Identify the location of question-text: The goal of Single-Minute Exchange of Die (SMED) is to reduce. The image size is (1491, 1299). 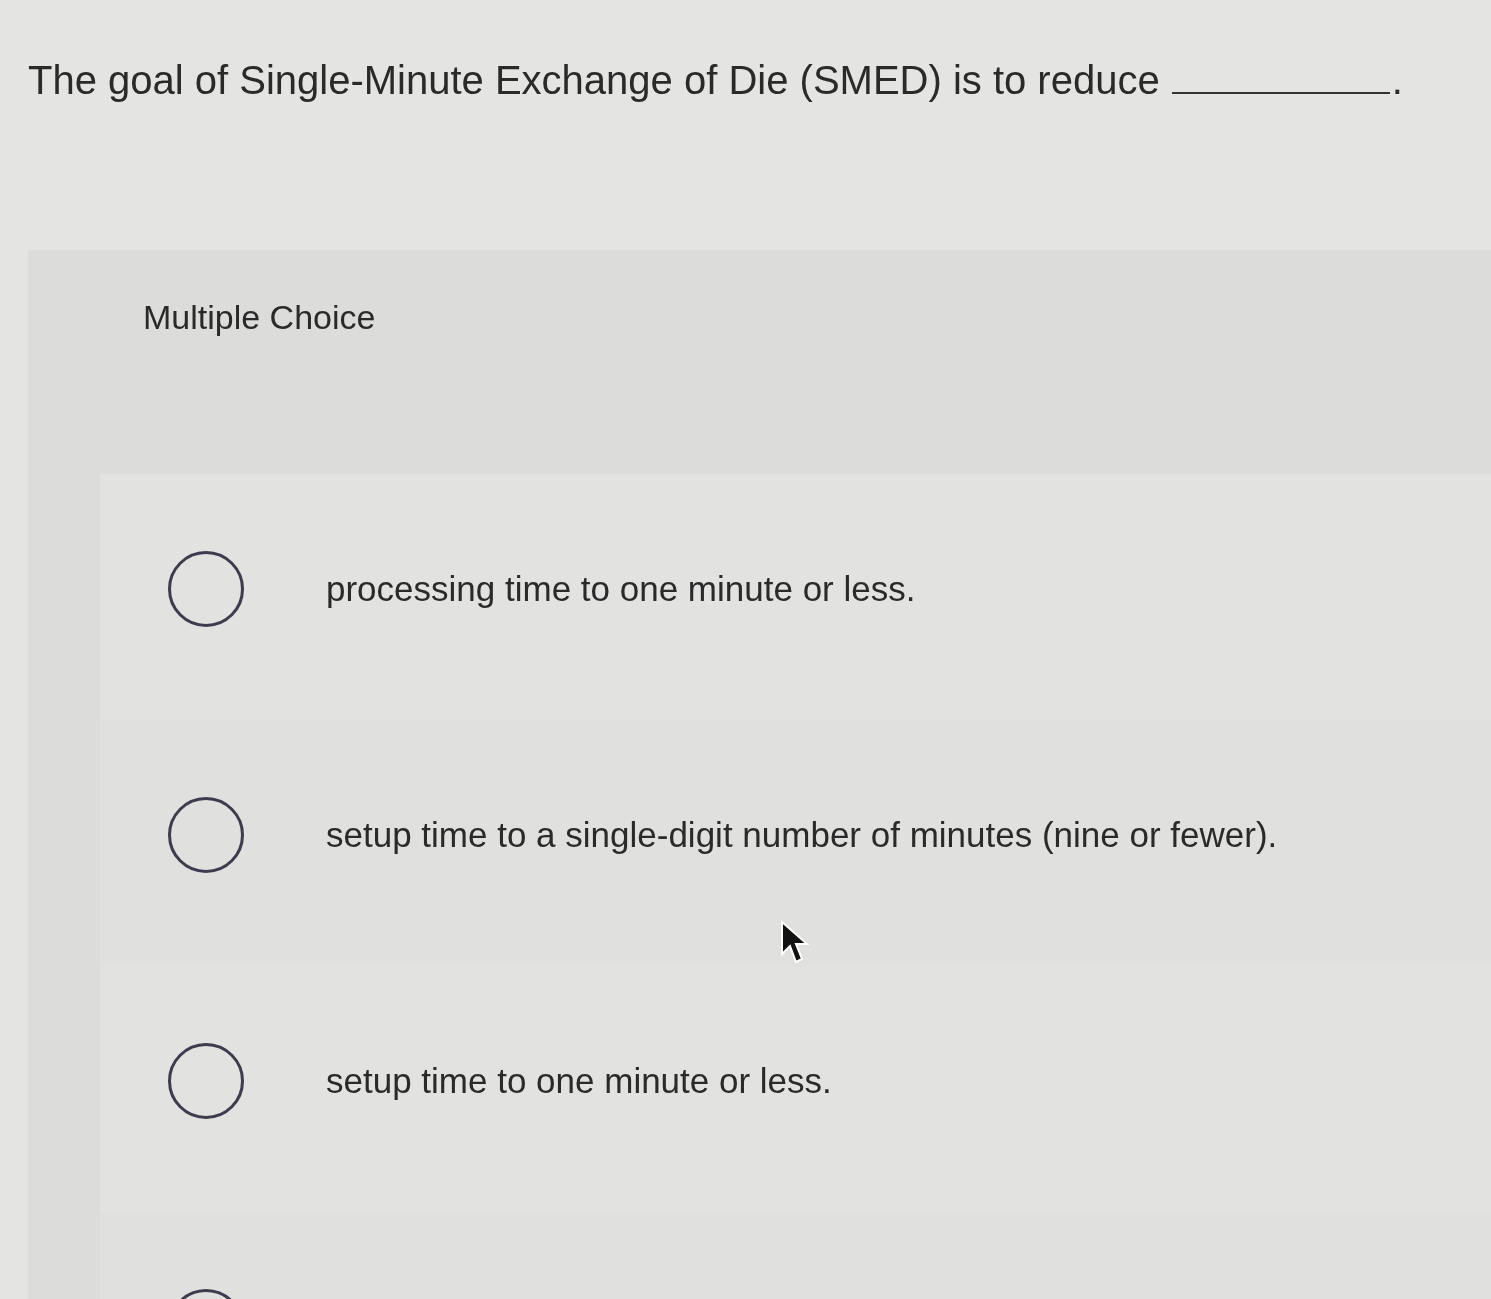
(594, 80).